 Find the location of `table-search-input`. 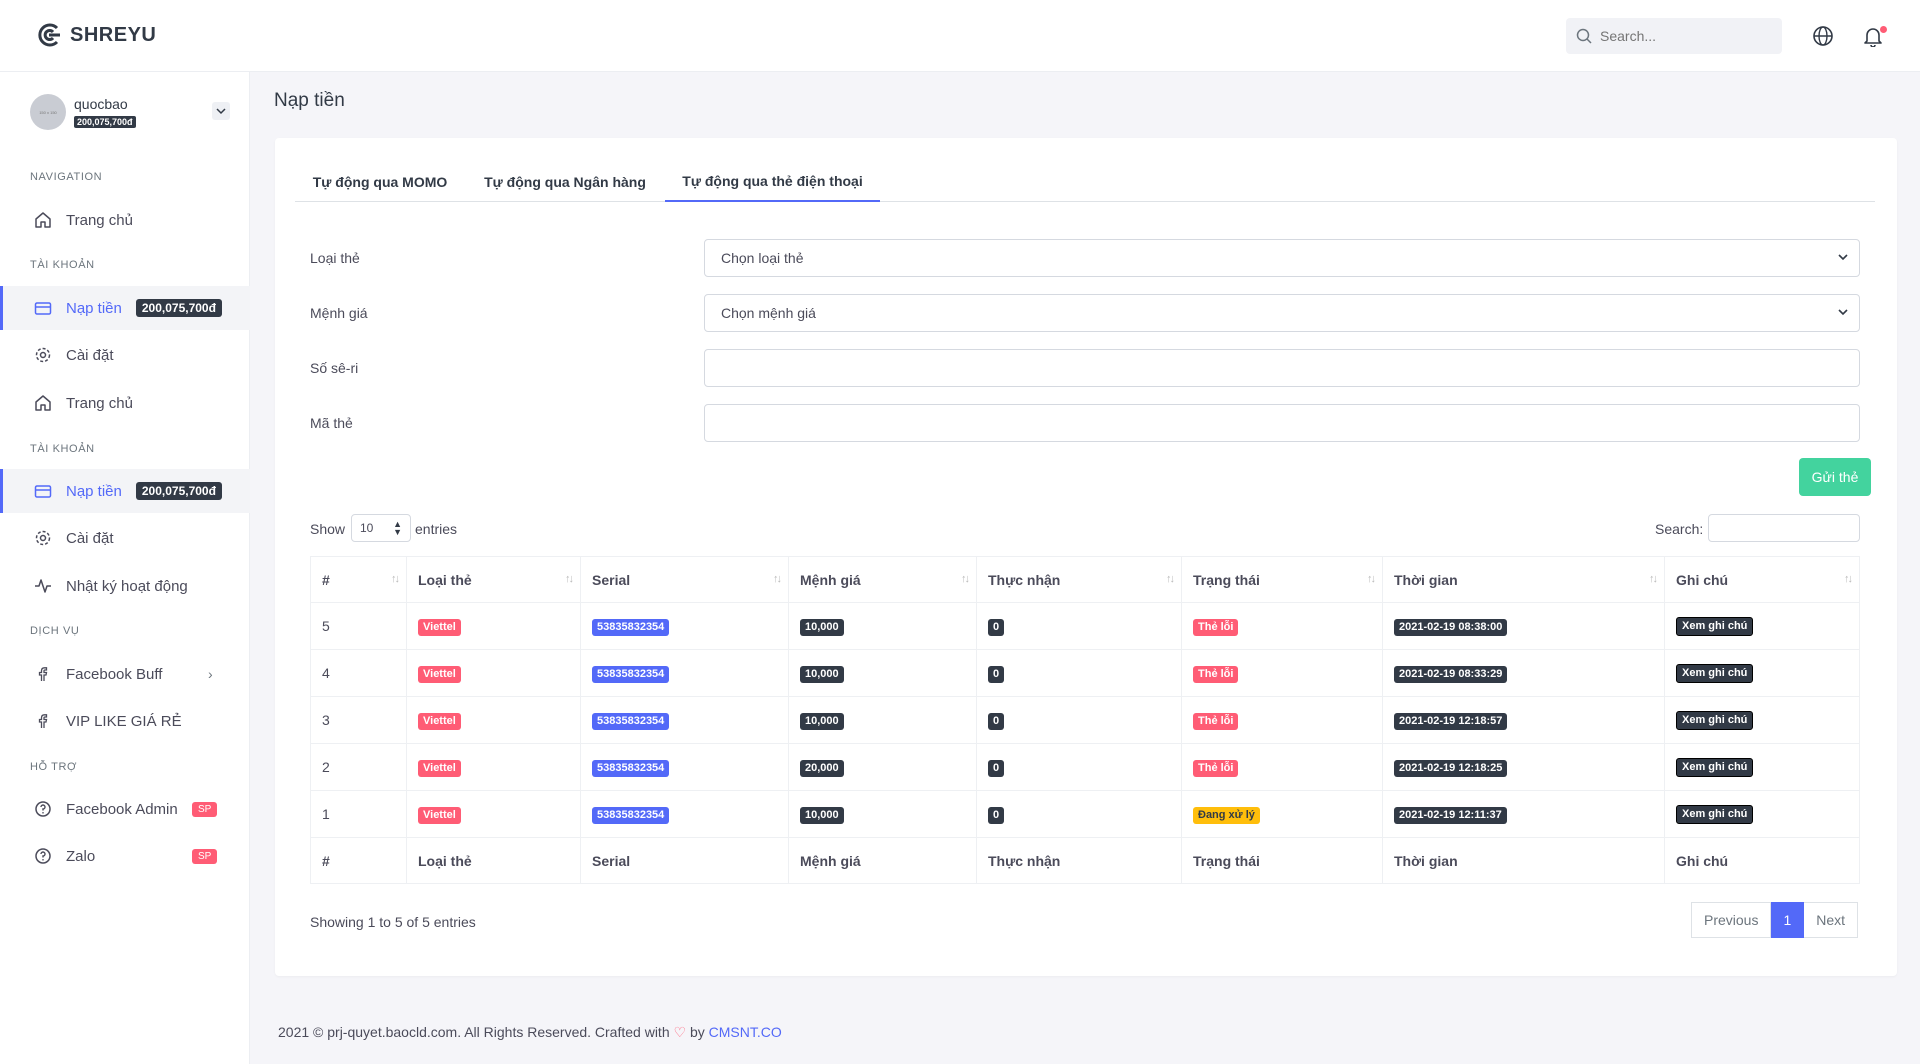

table-search-input is located at coordinates (1784, 528).